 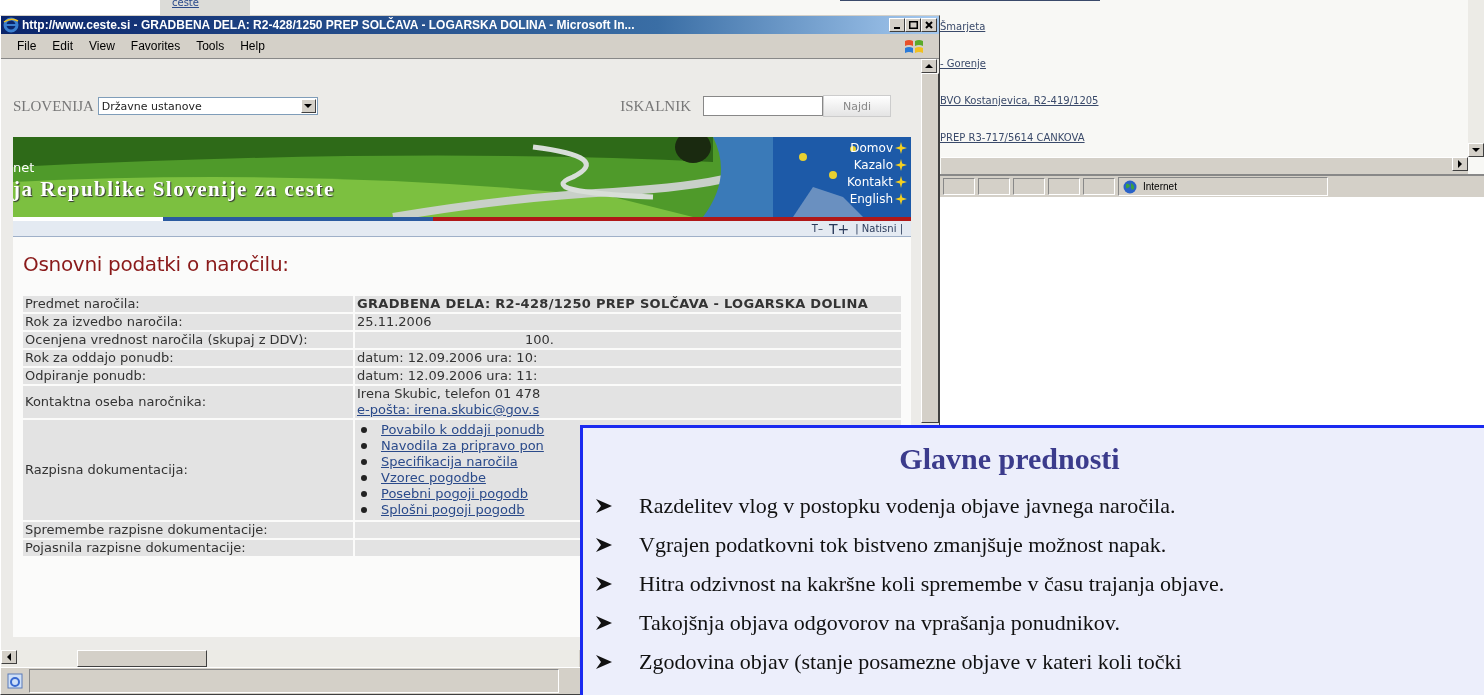 I want to click on field-label: Predmet naročila:, so click(x=189, y=304).